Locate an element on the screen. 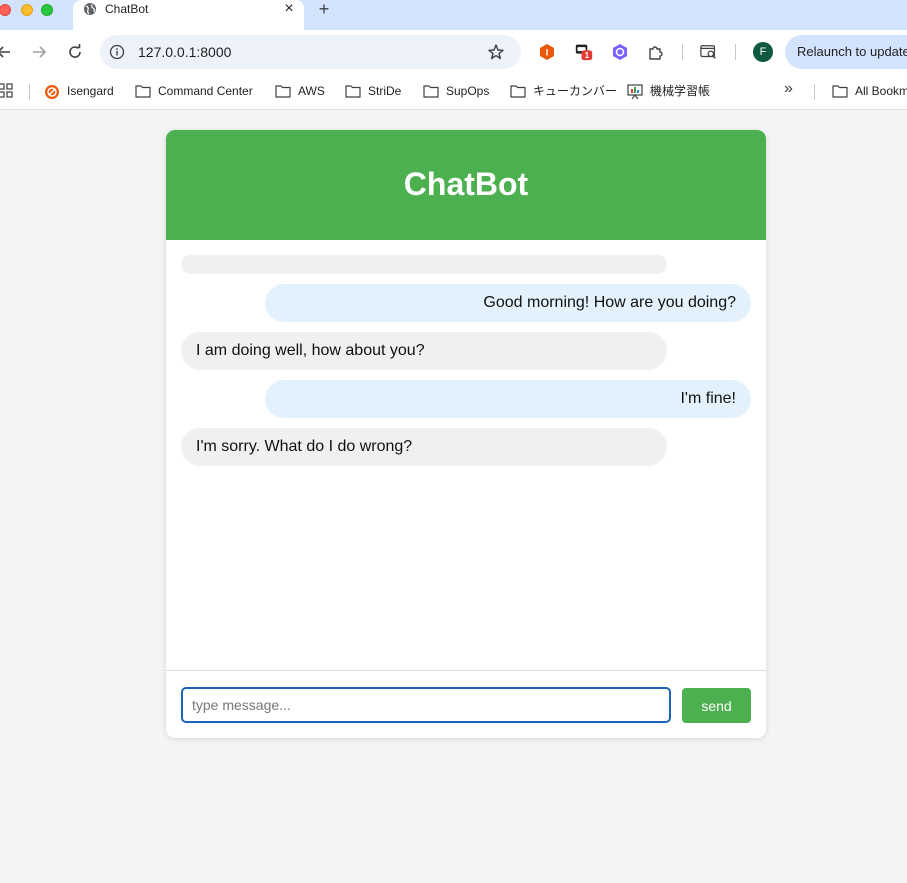 Image resolution: width=907 pixels, height=883 pixels. profile-avatar: F is located at coordinates (763, 52).